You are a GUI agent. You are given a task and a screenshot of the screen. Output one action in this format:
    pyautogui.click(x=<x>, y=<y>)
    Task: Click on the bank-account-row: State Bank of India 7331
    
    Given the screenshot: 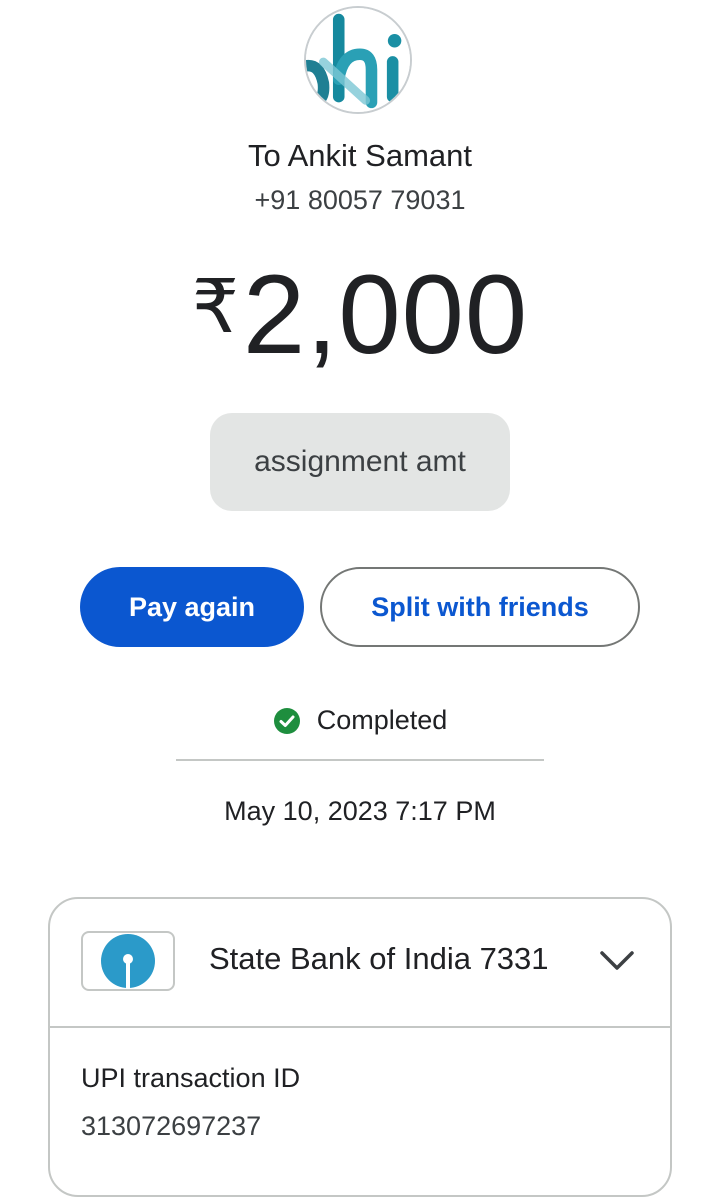 What is the action you would take?
    pyautogui.click(x=360, y=962)
    